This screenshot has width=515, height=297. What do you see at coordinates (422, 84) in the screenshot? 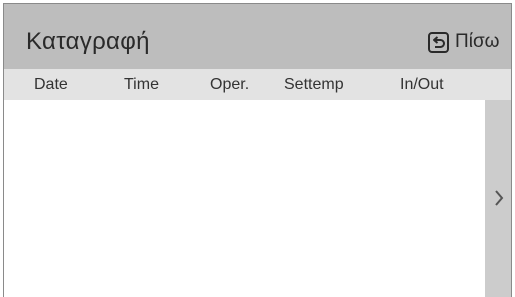
I see `column-header-in-out: In/Out` at bounding box center [422, 84].